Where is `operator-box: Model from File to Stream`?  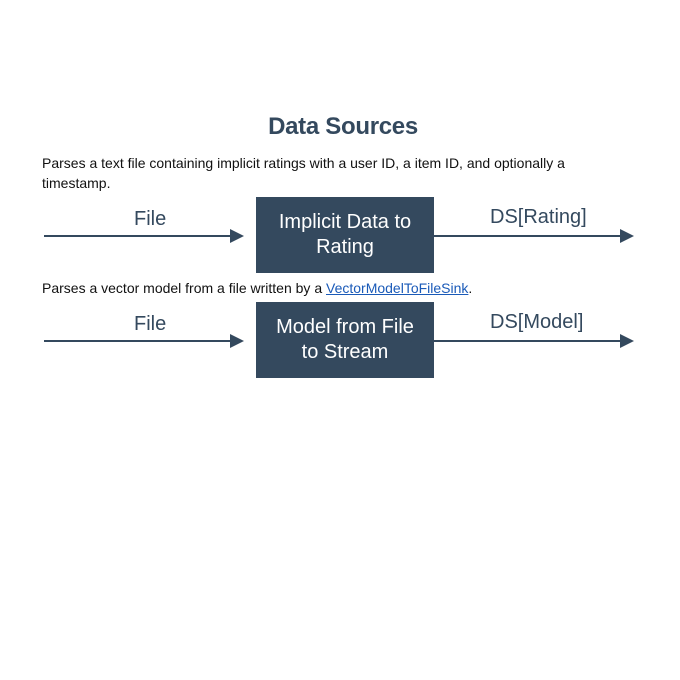 operator-box: Model from File to Stream is located at coordinates (345, 340).